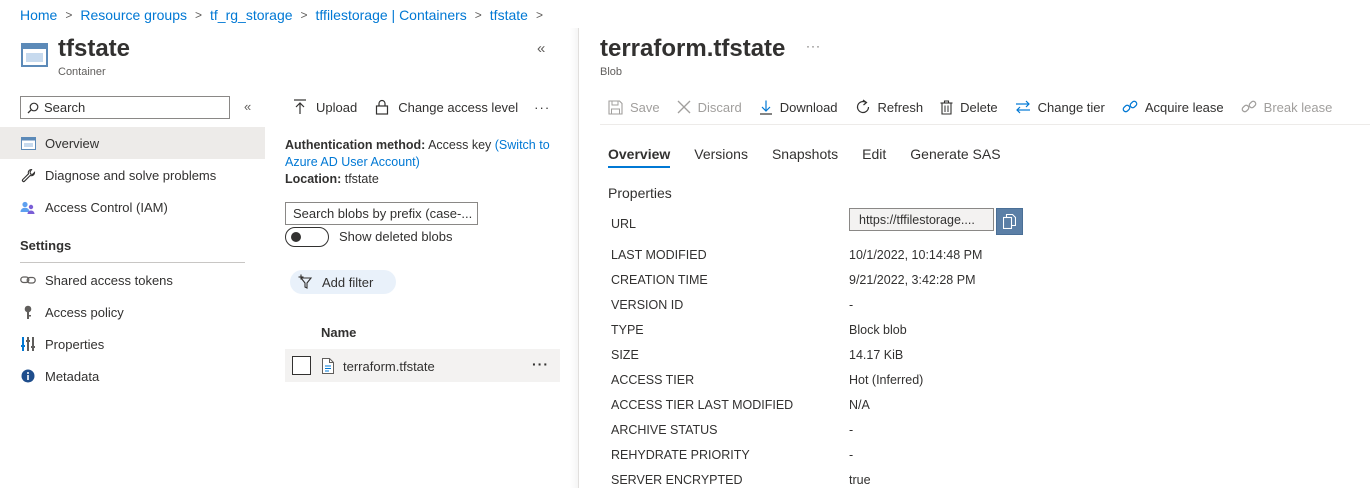  What do you see at coordinates (639, 157) in the screenshot?
I see `tab-overview: Overview` at bounding box center [639, 157].